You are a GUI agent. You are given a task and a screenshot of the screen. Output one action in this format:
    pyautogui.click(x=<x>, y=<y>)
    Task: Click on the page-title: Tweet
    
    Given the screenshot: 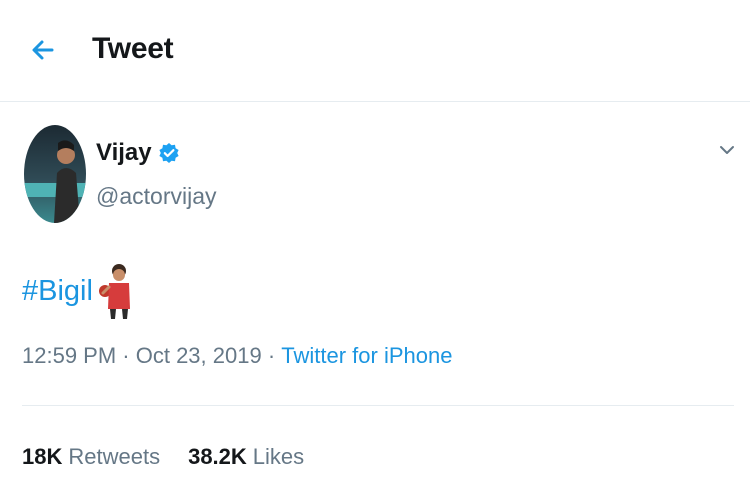 What is the action you would take?
    pyautogui.click(x=133, y=48)
    